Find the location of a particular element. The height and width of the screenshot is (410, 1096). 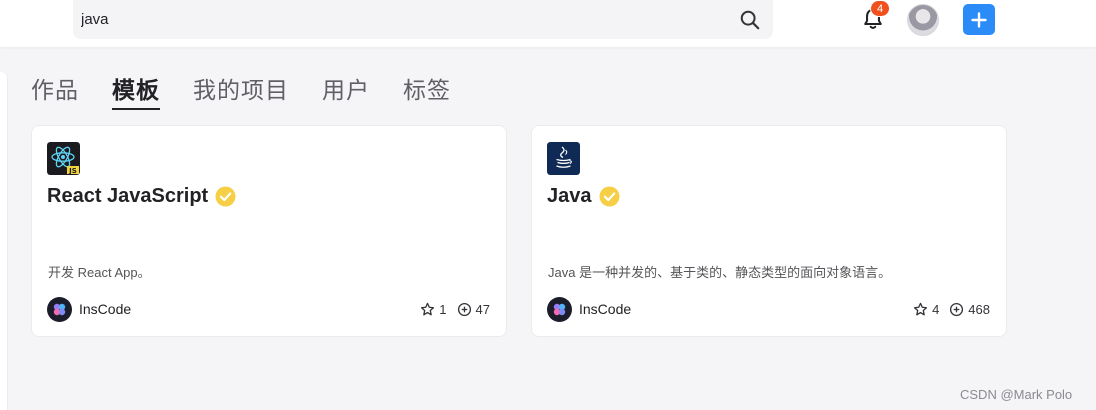

search-bar is located at coordinates (423, 19).